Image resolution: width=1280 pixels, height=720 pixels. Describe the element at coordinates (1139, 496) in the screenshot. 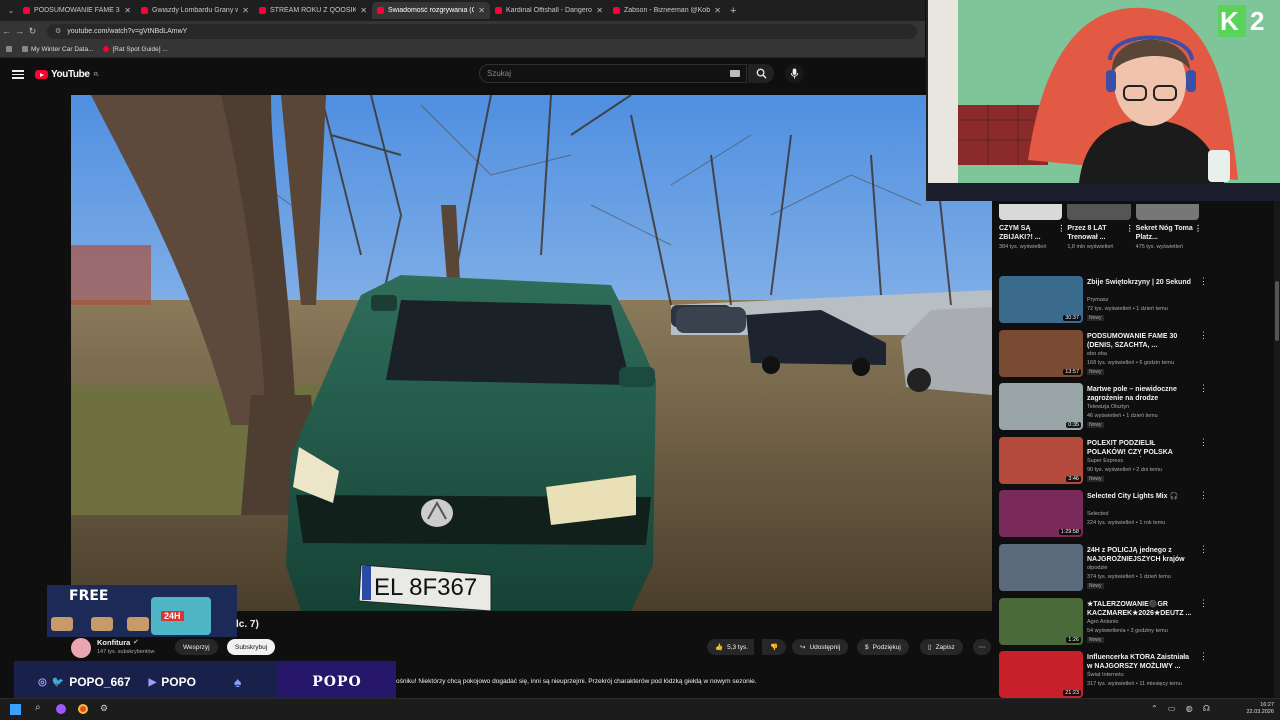

I see `recommendation-title: Selected City Lights Mix 🎧` at that location.